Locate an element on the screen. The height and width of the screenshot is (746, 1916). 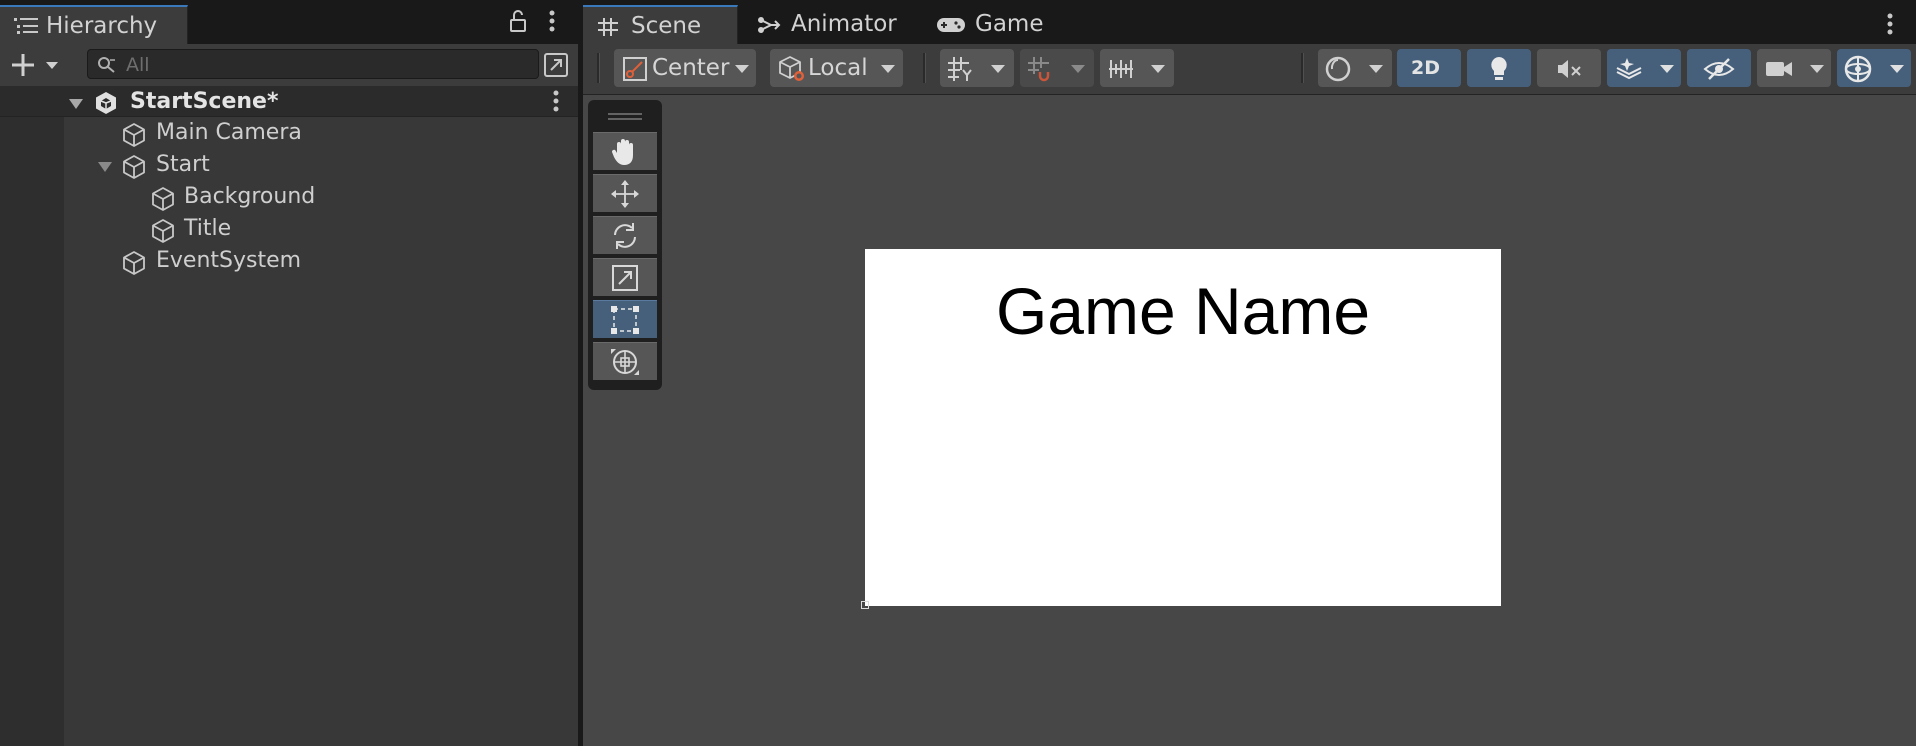
lightbulb-icon is located at coordinates (1499, 69).